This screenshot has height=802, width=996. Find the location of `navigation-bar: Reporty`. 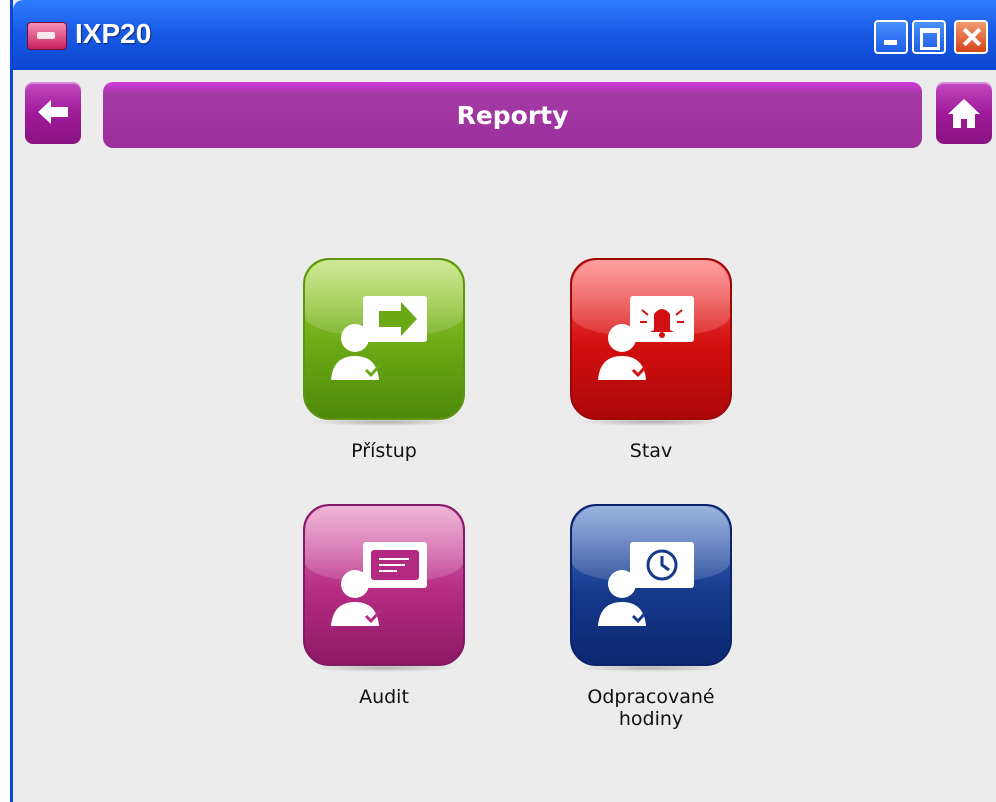

navigation-bar: Reporty is located at coordinates (504, 115).